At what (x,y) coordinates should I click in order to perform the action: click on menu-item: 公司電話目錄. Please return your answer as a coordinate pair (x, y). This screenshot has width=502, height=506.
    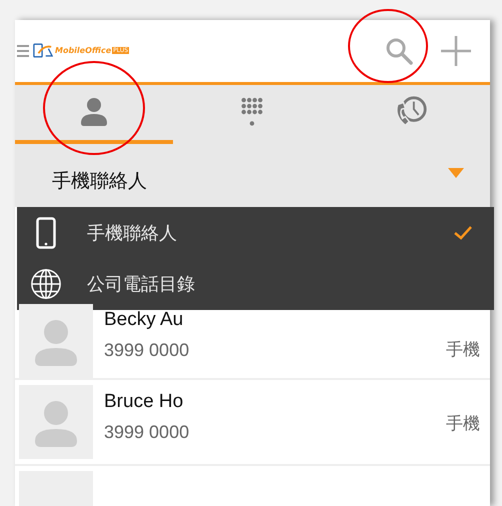
    Looking at the image, I should click on (255, 284).